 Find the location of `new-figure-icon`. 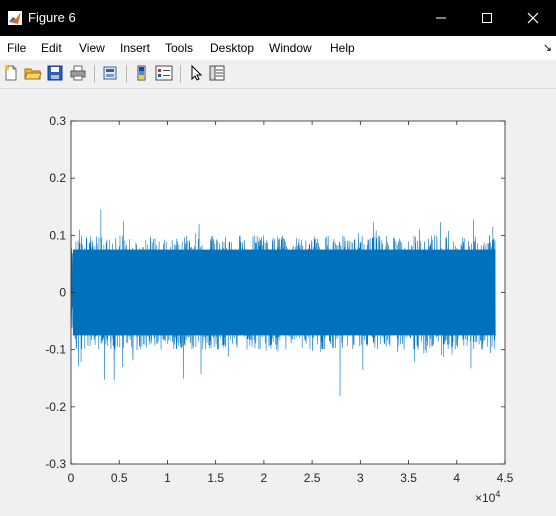

new-figure-icon is located at coordinates (11, 73).